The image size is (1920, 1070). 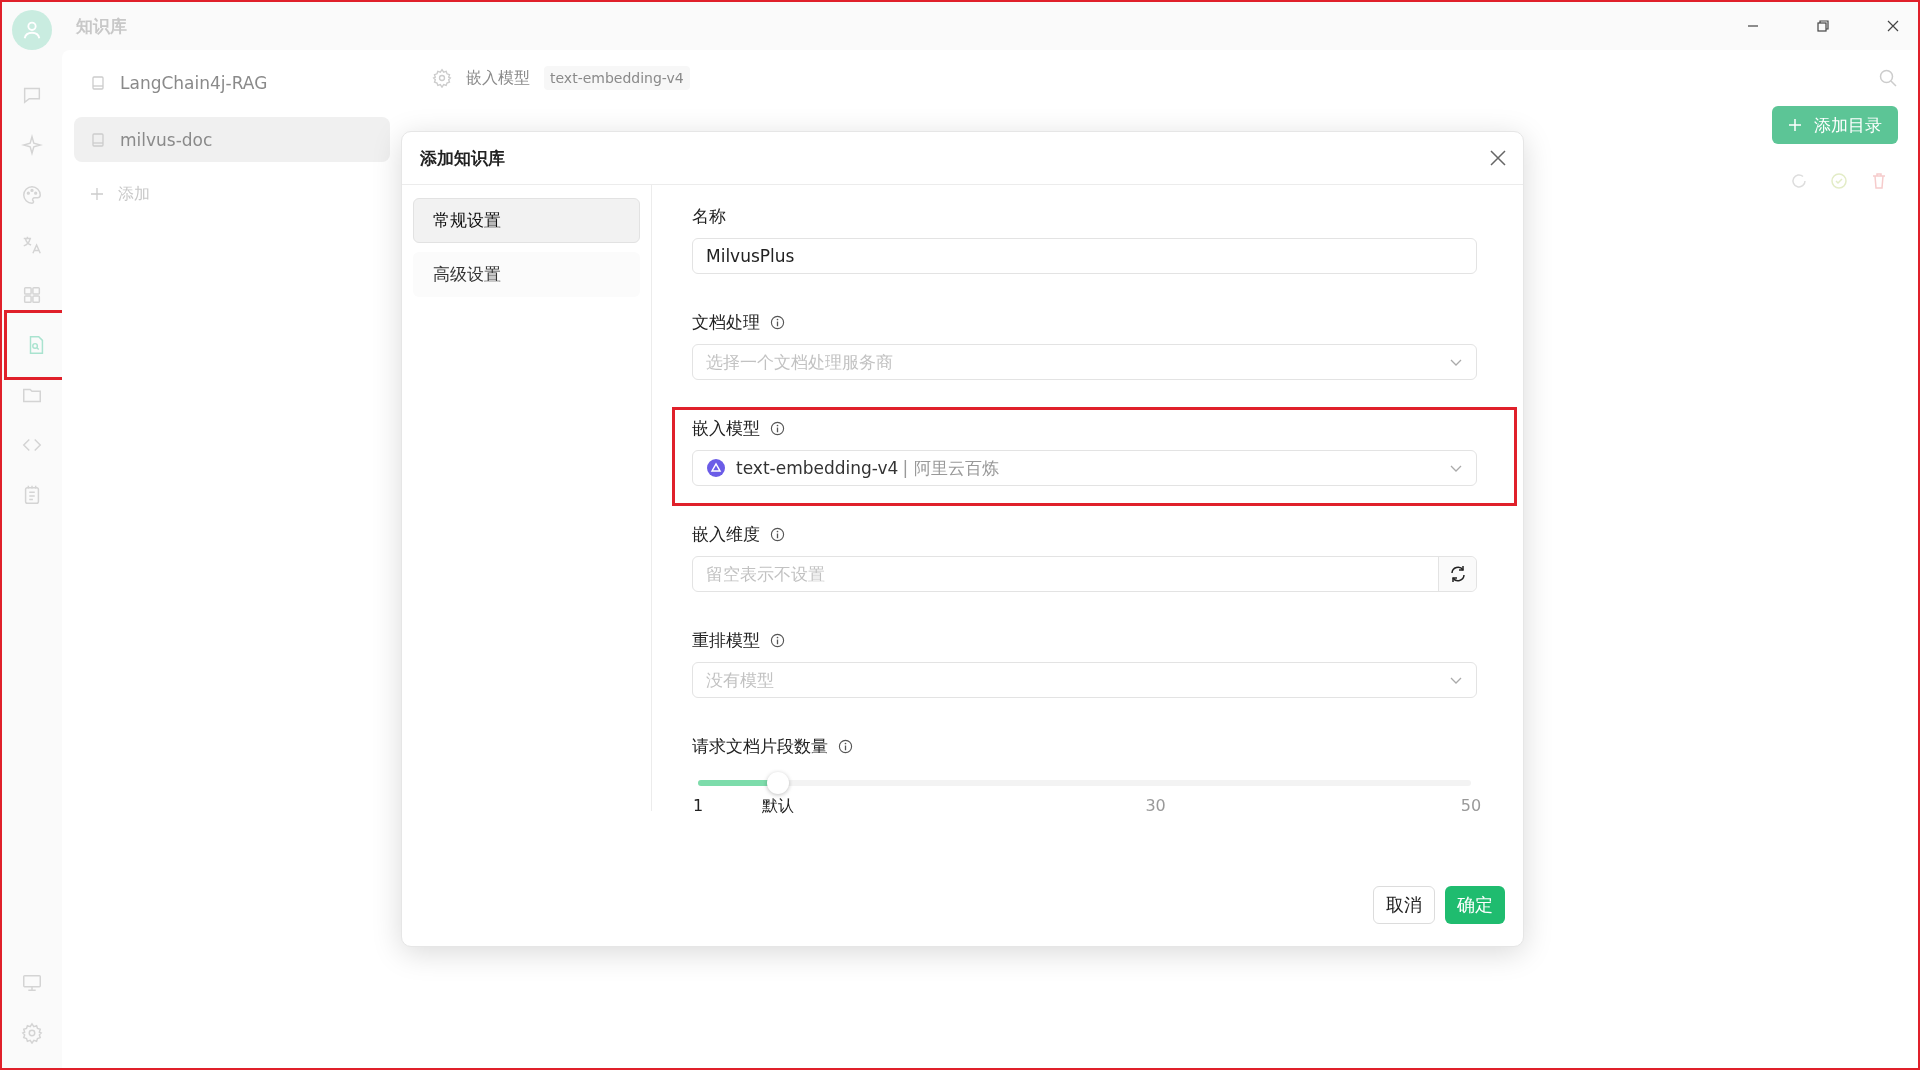 I want to click on translate-icon, so click(x=32, y=245).